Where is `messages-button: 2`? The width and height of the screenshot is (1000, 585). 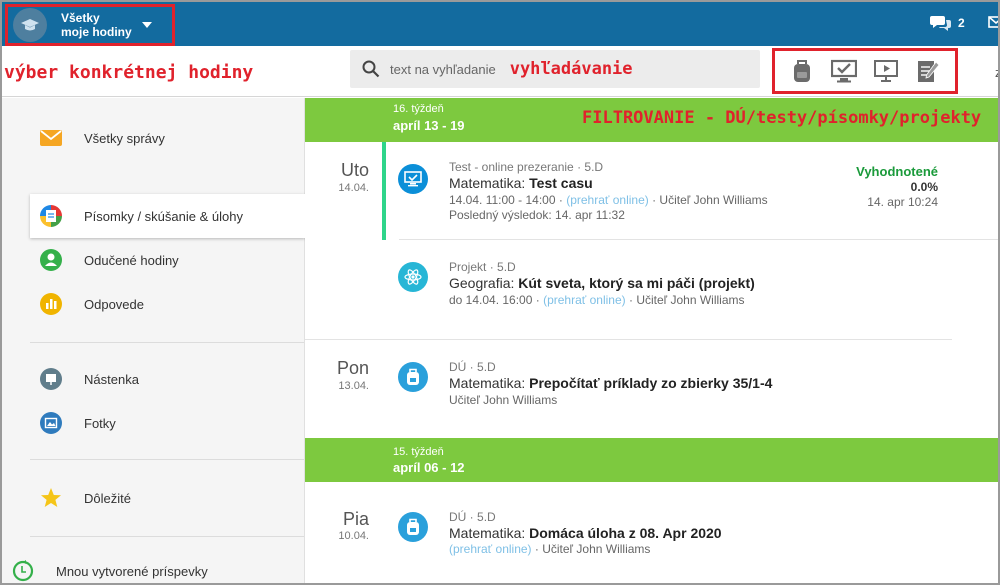 messages-button: 2 is located at coordinates (947, 23).